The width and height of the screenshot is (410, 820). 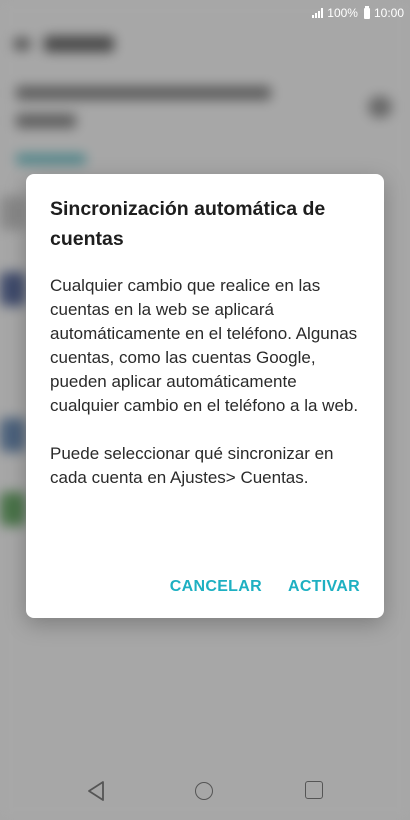 I want to click on home-icon, so click(x=204, y=791).